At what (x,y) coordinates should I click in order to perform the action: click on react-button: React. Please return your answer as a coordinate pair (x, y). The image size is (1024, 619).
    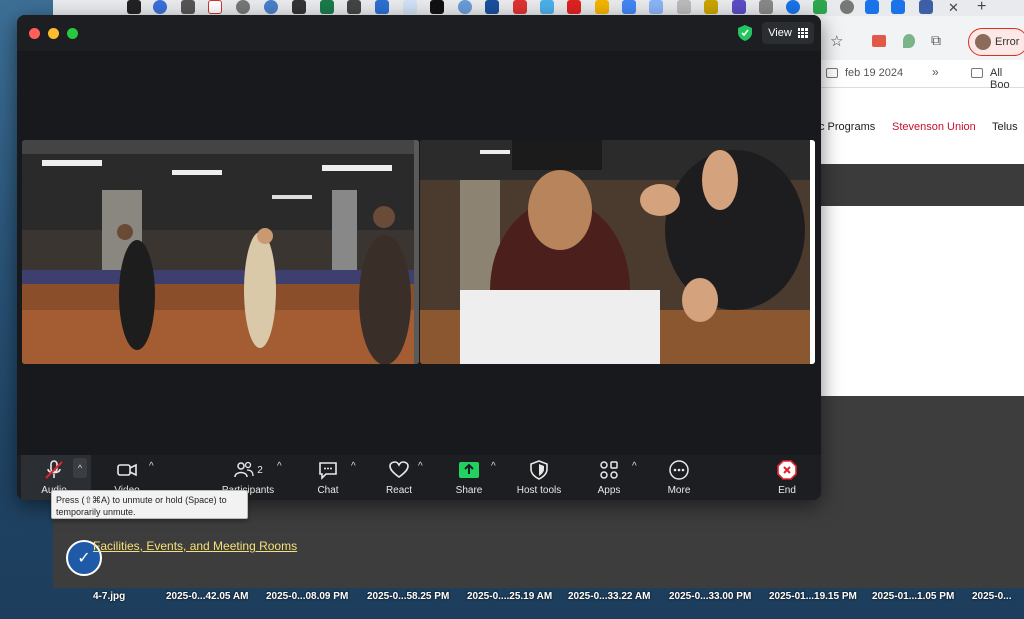
    Looking at the image, I should click on (399, 477).